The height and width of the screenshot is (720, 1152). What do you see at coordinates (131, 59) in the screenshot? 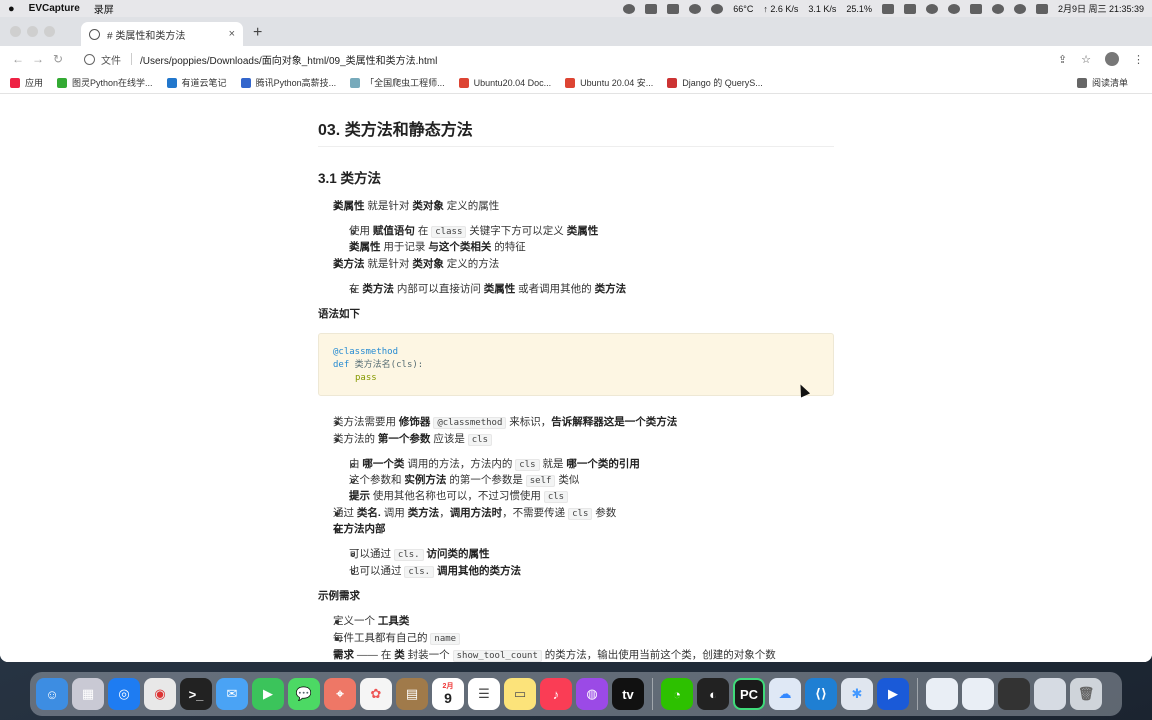
I see `divider` at bounding box center [131, 59].